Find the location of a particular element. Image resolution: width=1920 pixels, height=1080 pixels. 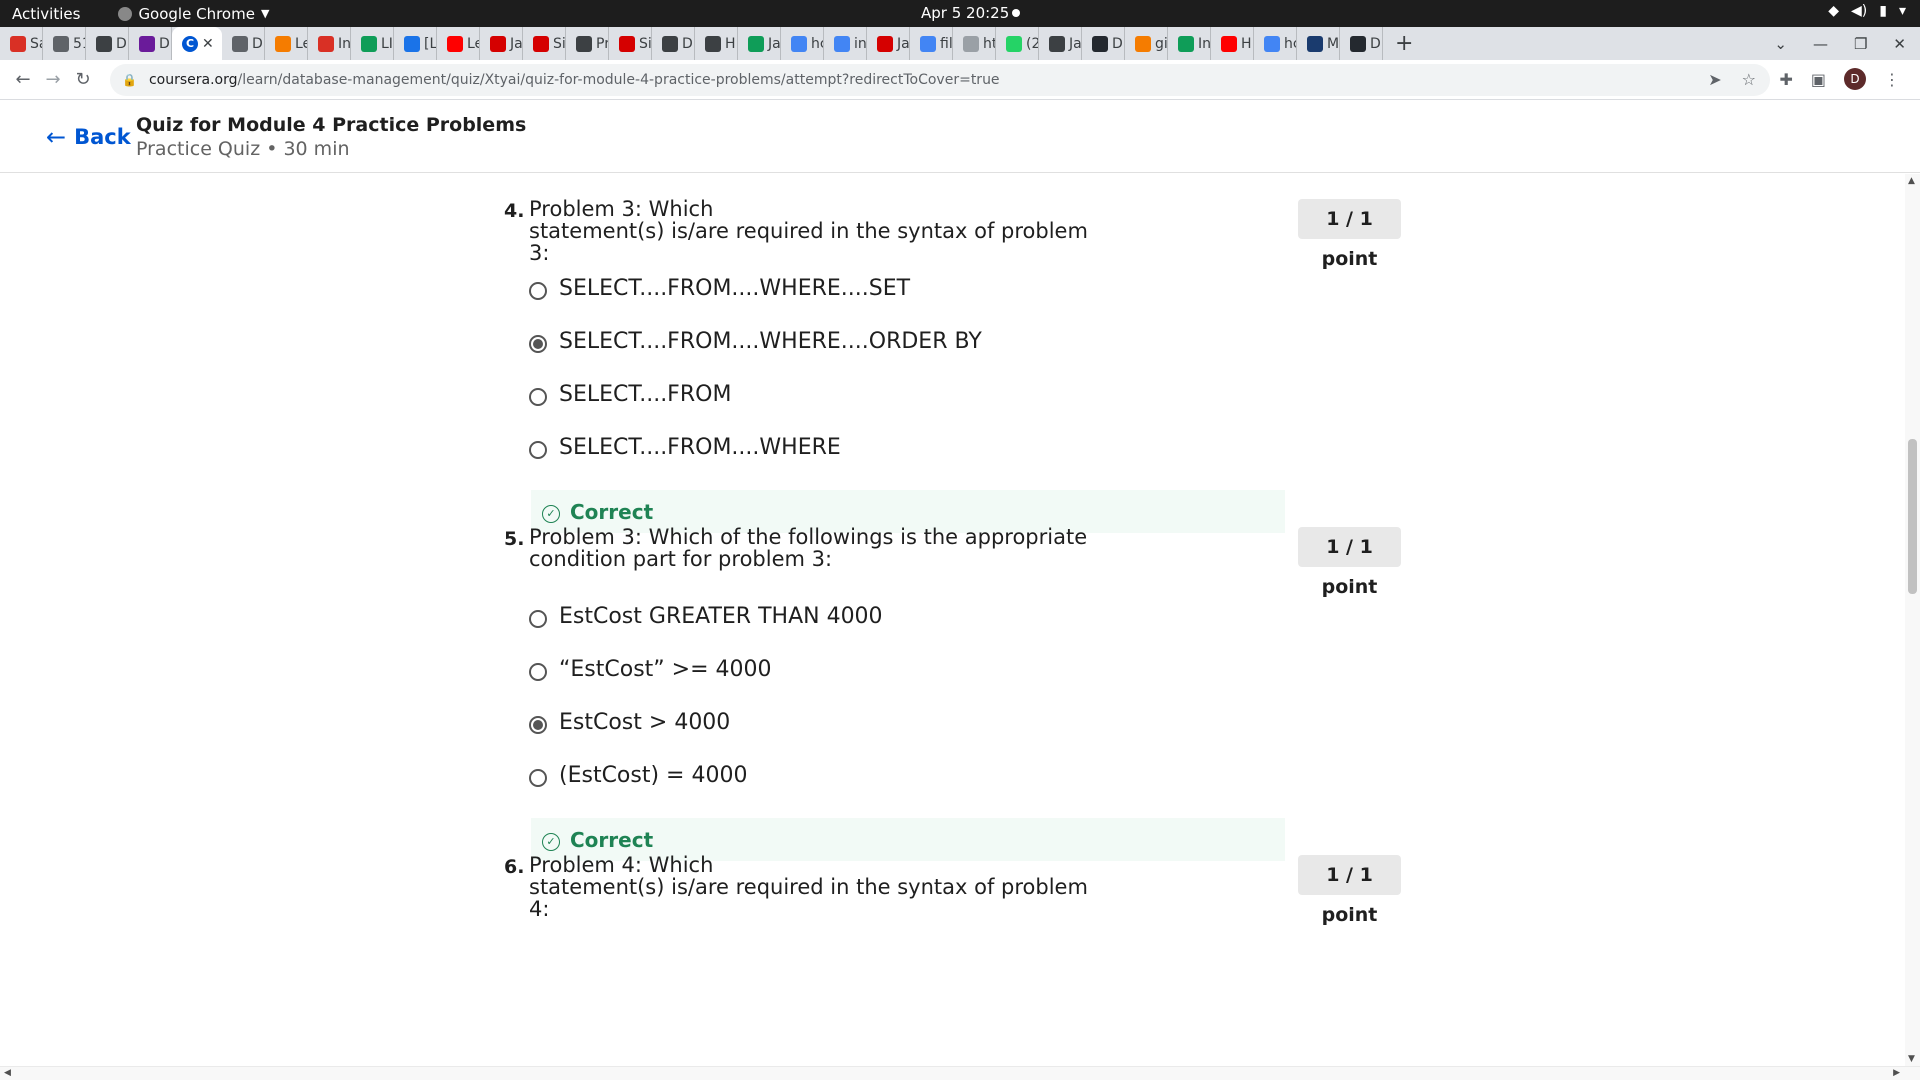

tab-label: hc is located at coordinates (817, 43).